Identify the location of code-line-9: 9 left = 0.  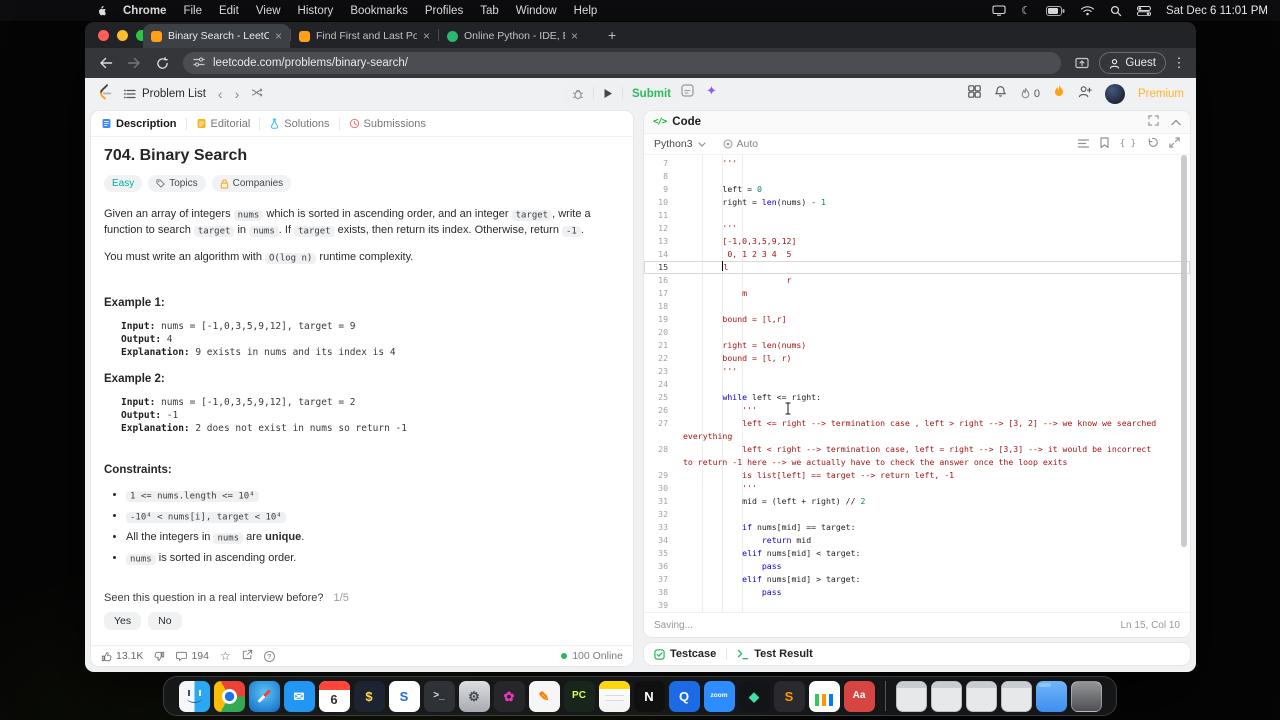
(917, 189).